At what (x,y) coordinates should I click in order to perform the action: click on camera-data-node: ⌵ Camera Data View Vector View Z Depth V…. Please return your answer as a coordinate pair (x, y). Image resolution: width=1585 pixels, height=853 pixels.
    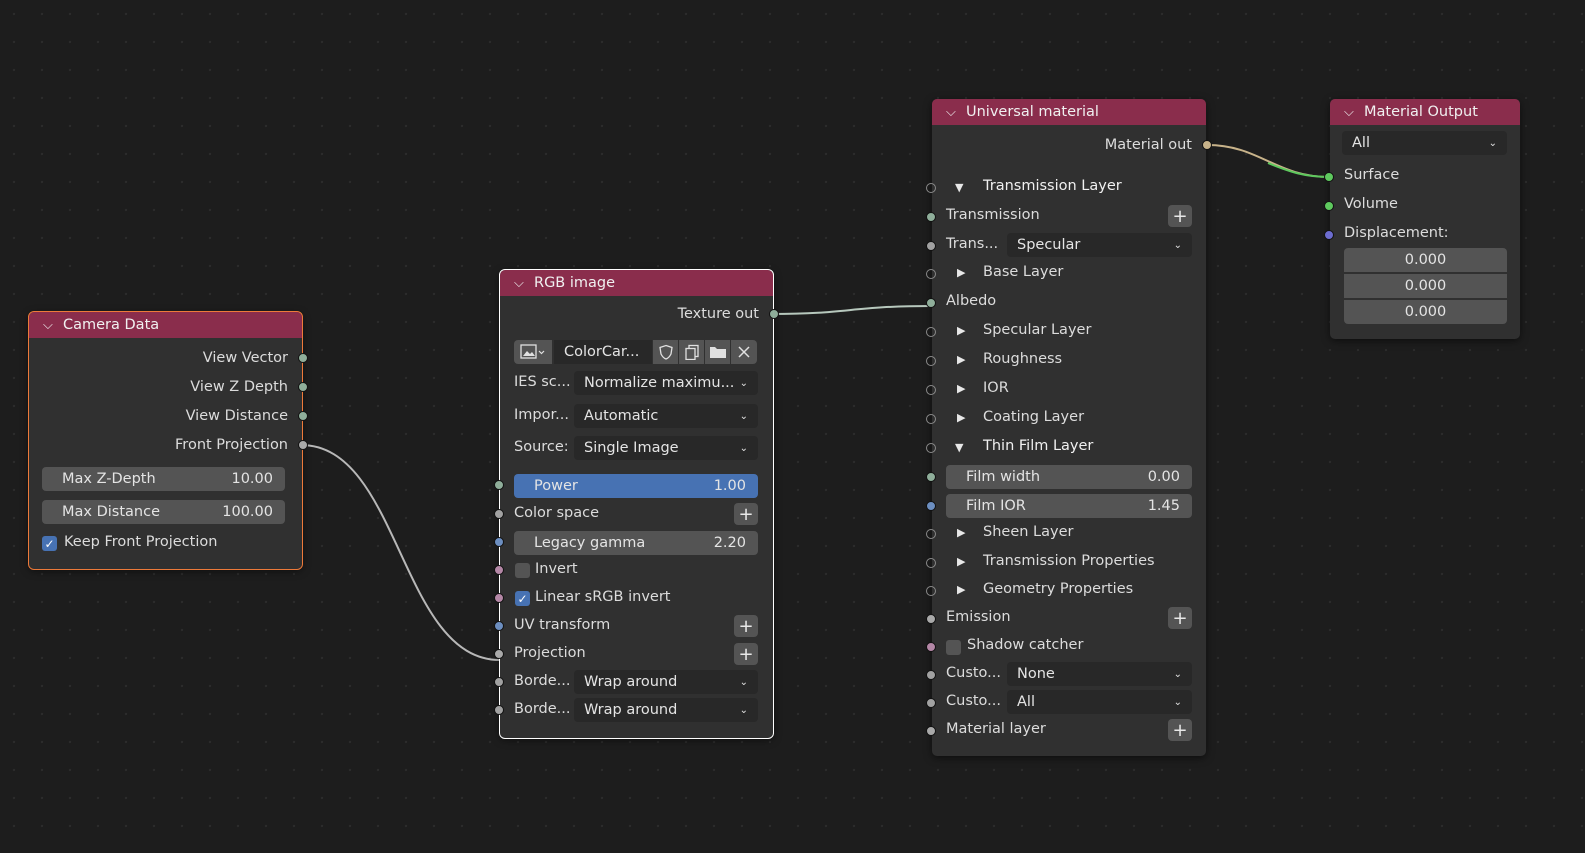
    Looking at the image, I should click on (168, 440).